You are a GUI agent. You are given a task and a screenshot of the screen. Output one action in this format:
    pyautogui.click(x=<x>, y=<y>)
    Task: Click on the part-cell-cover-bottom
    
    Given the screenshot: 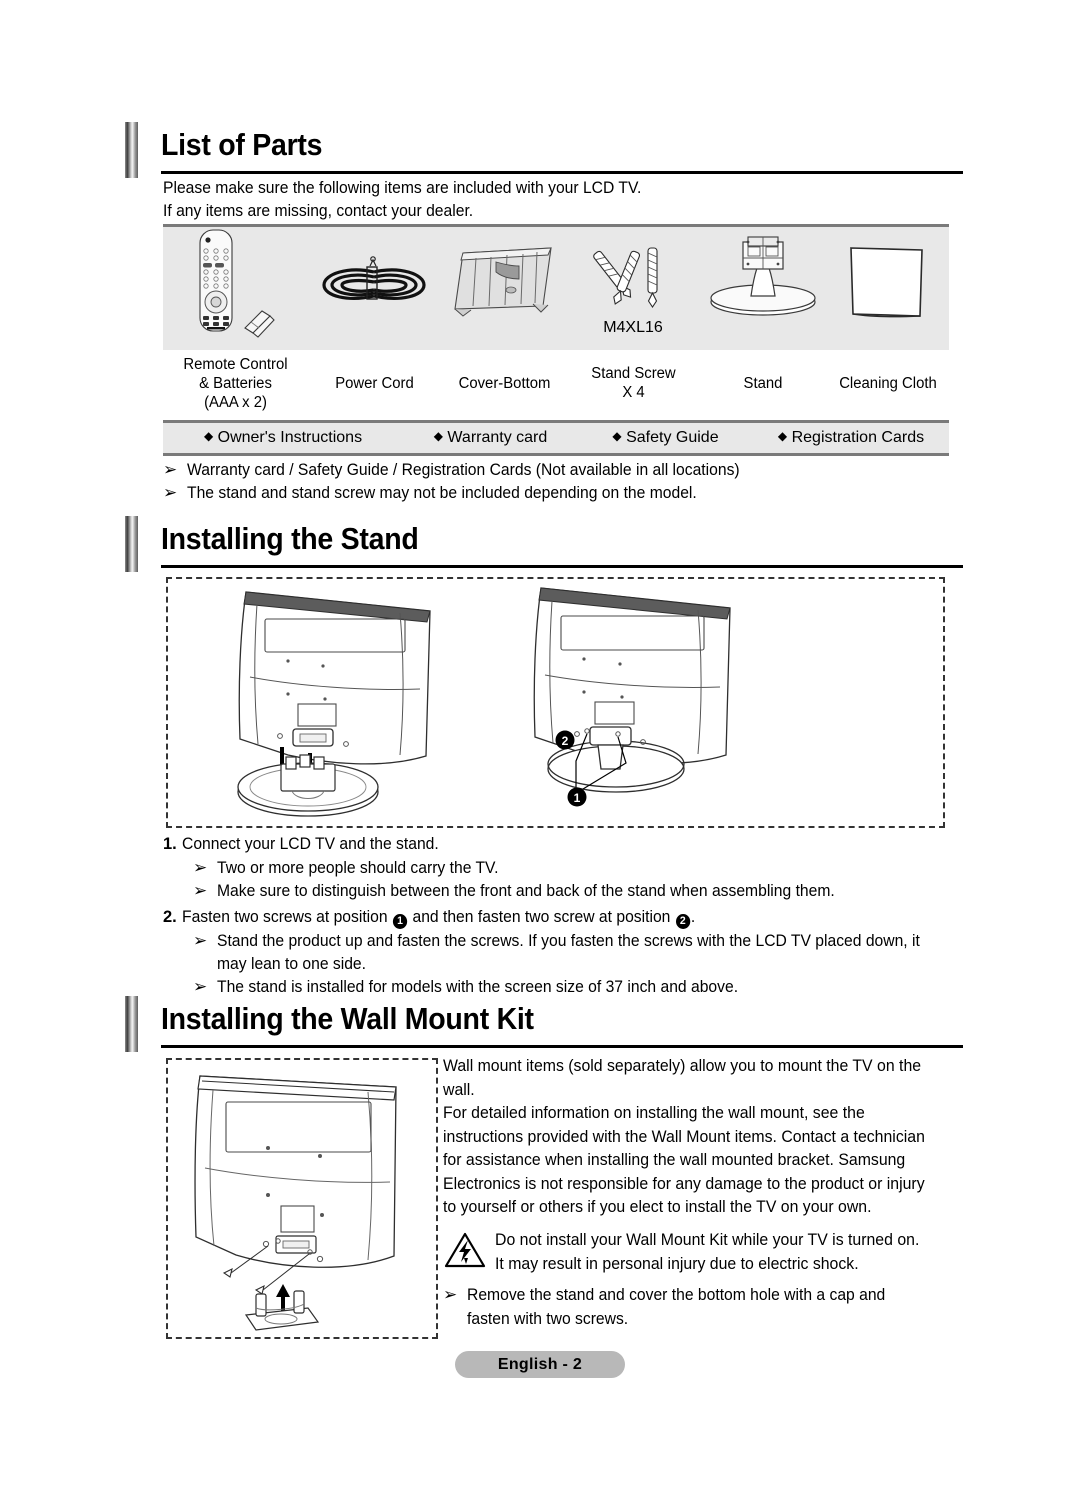 What is the action you would take?
    pyautogui.click(x=504, y=285)
    